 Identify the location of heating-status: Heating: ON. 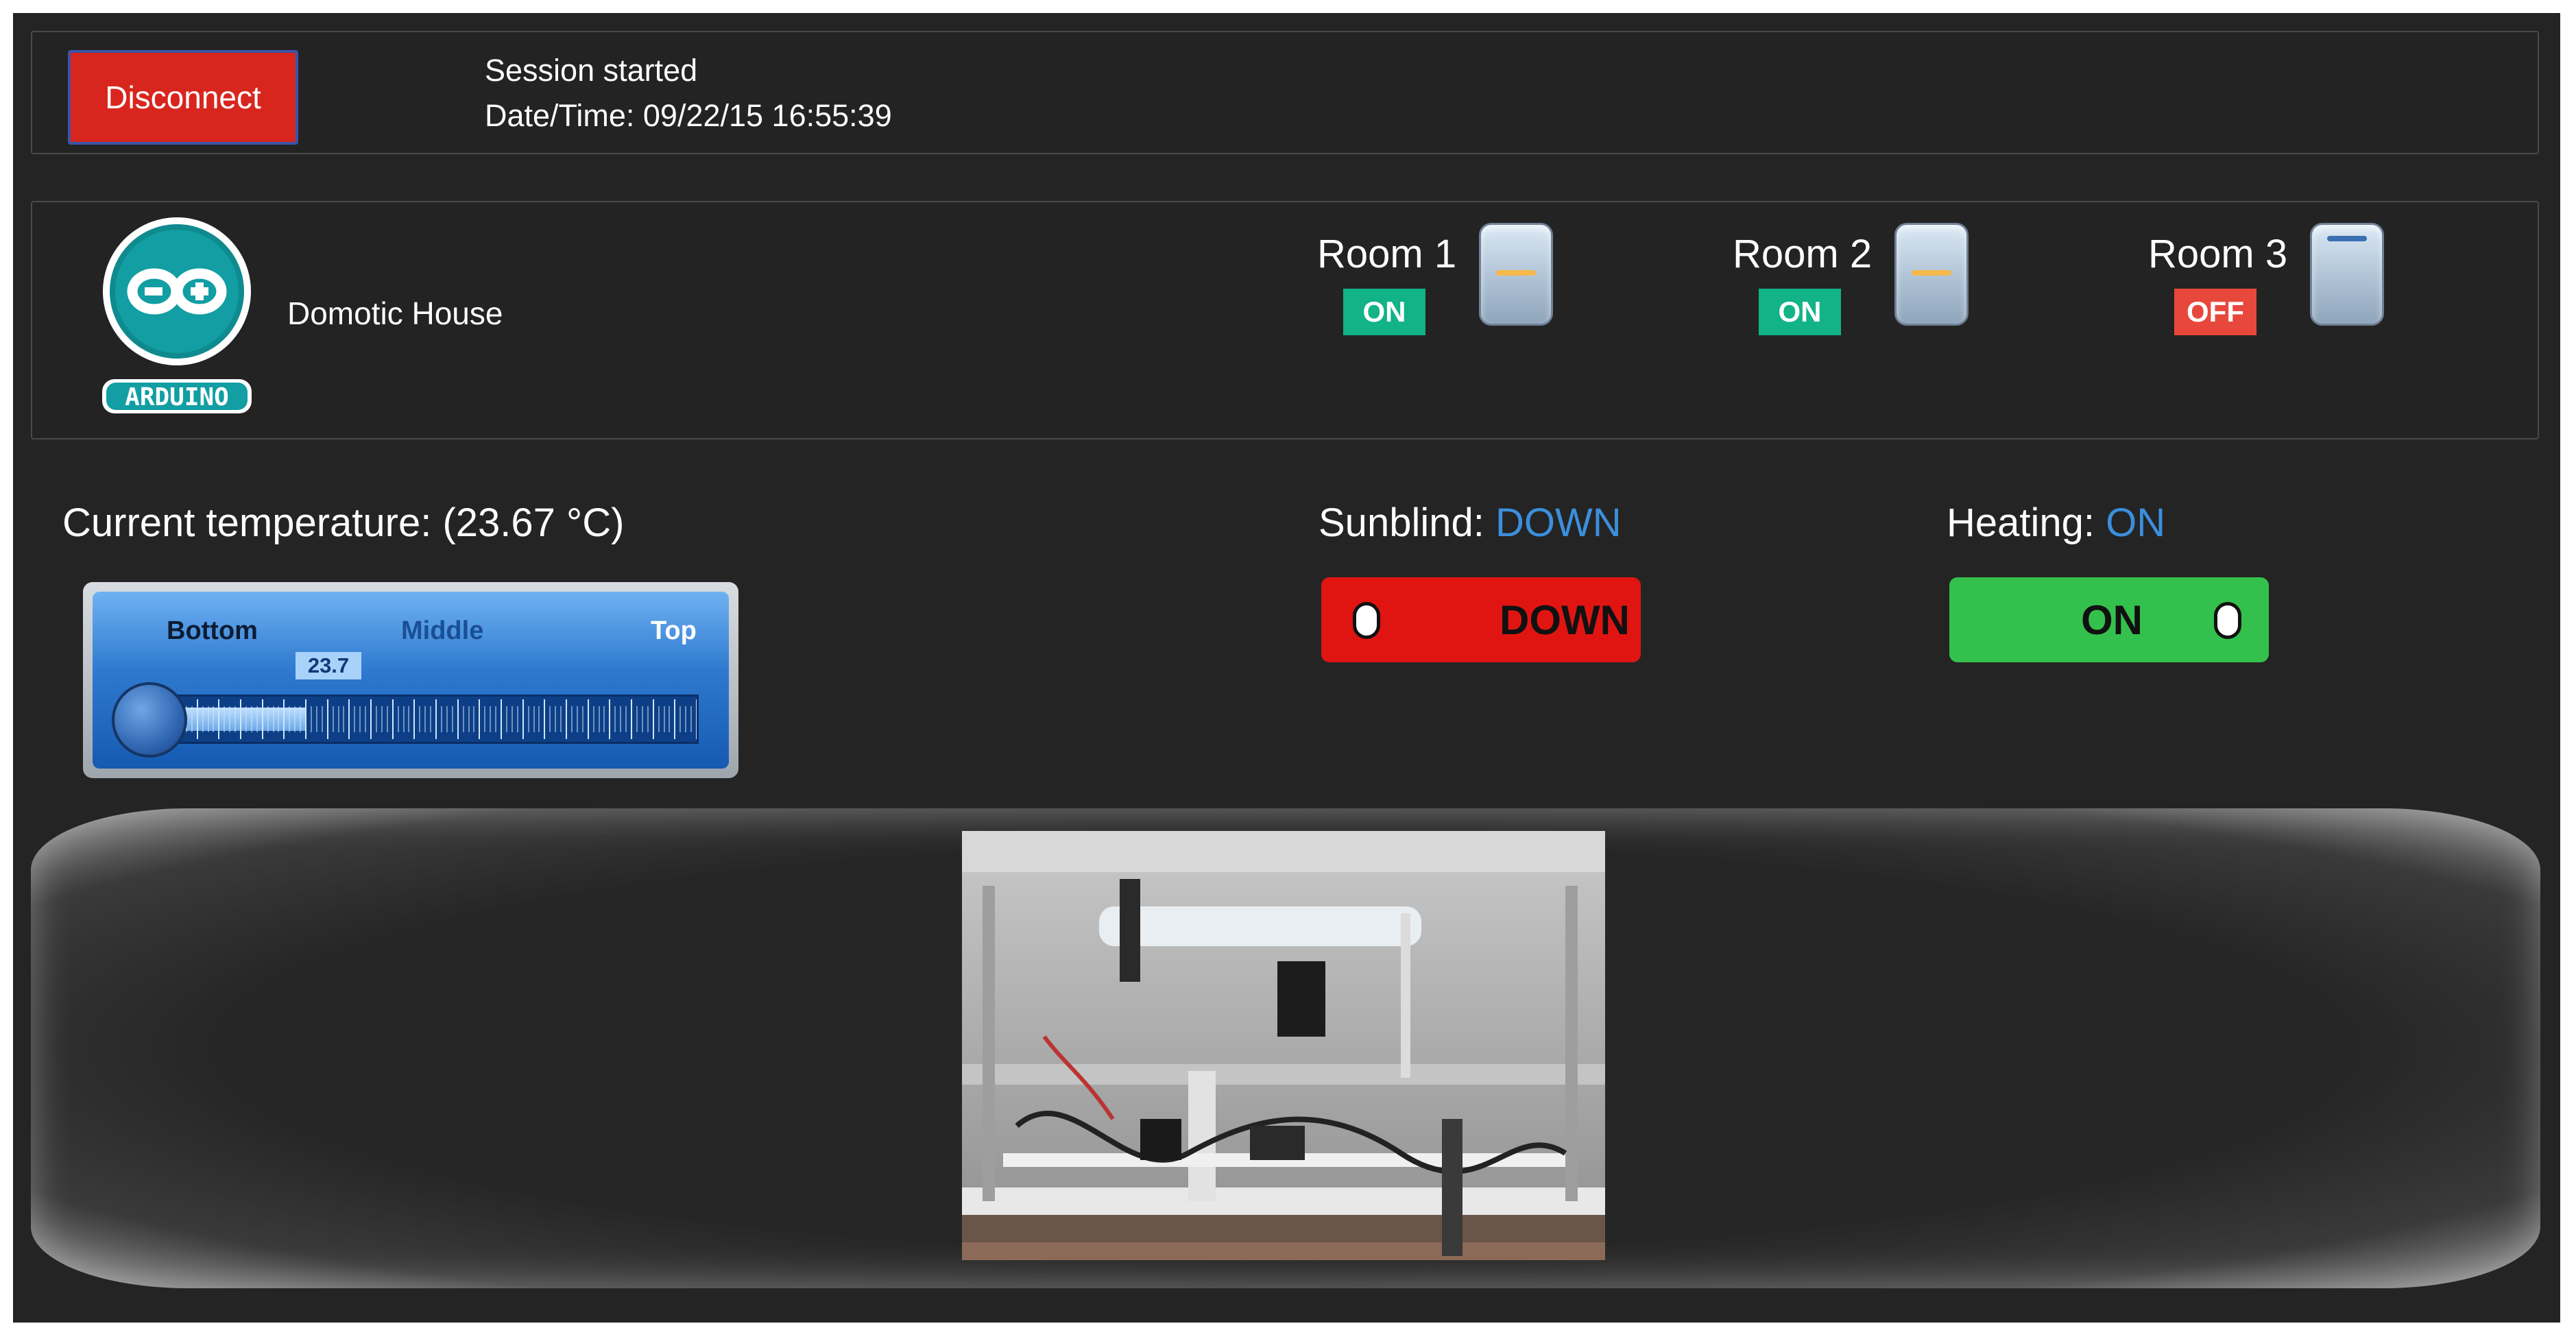
(2056, 523).